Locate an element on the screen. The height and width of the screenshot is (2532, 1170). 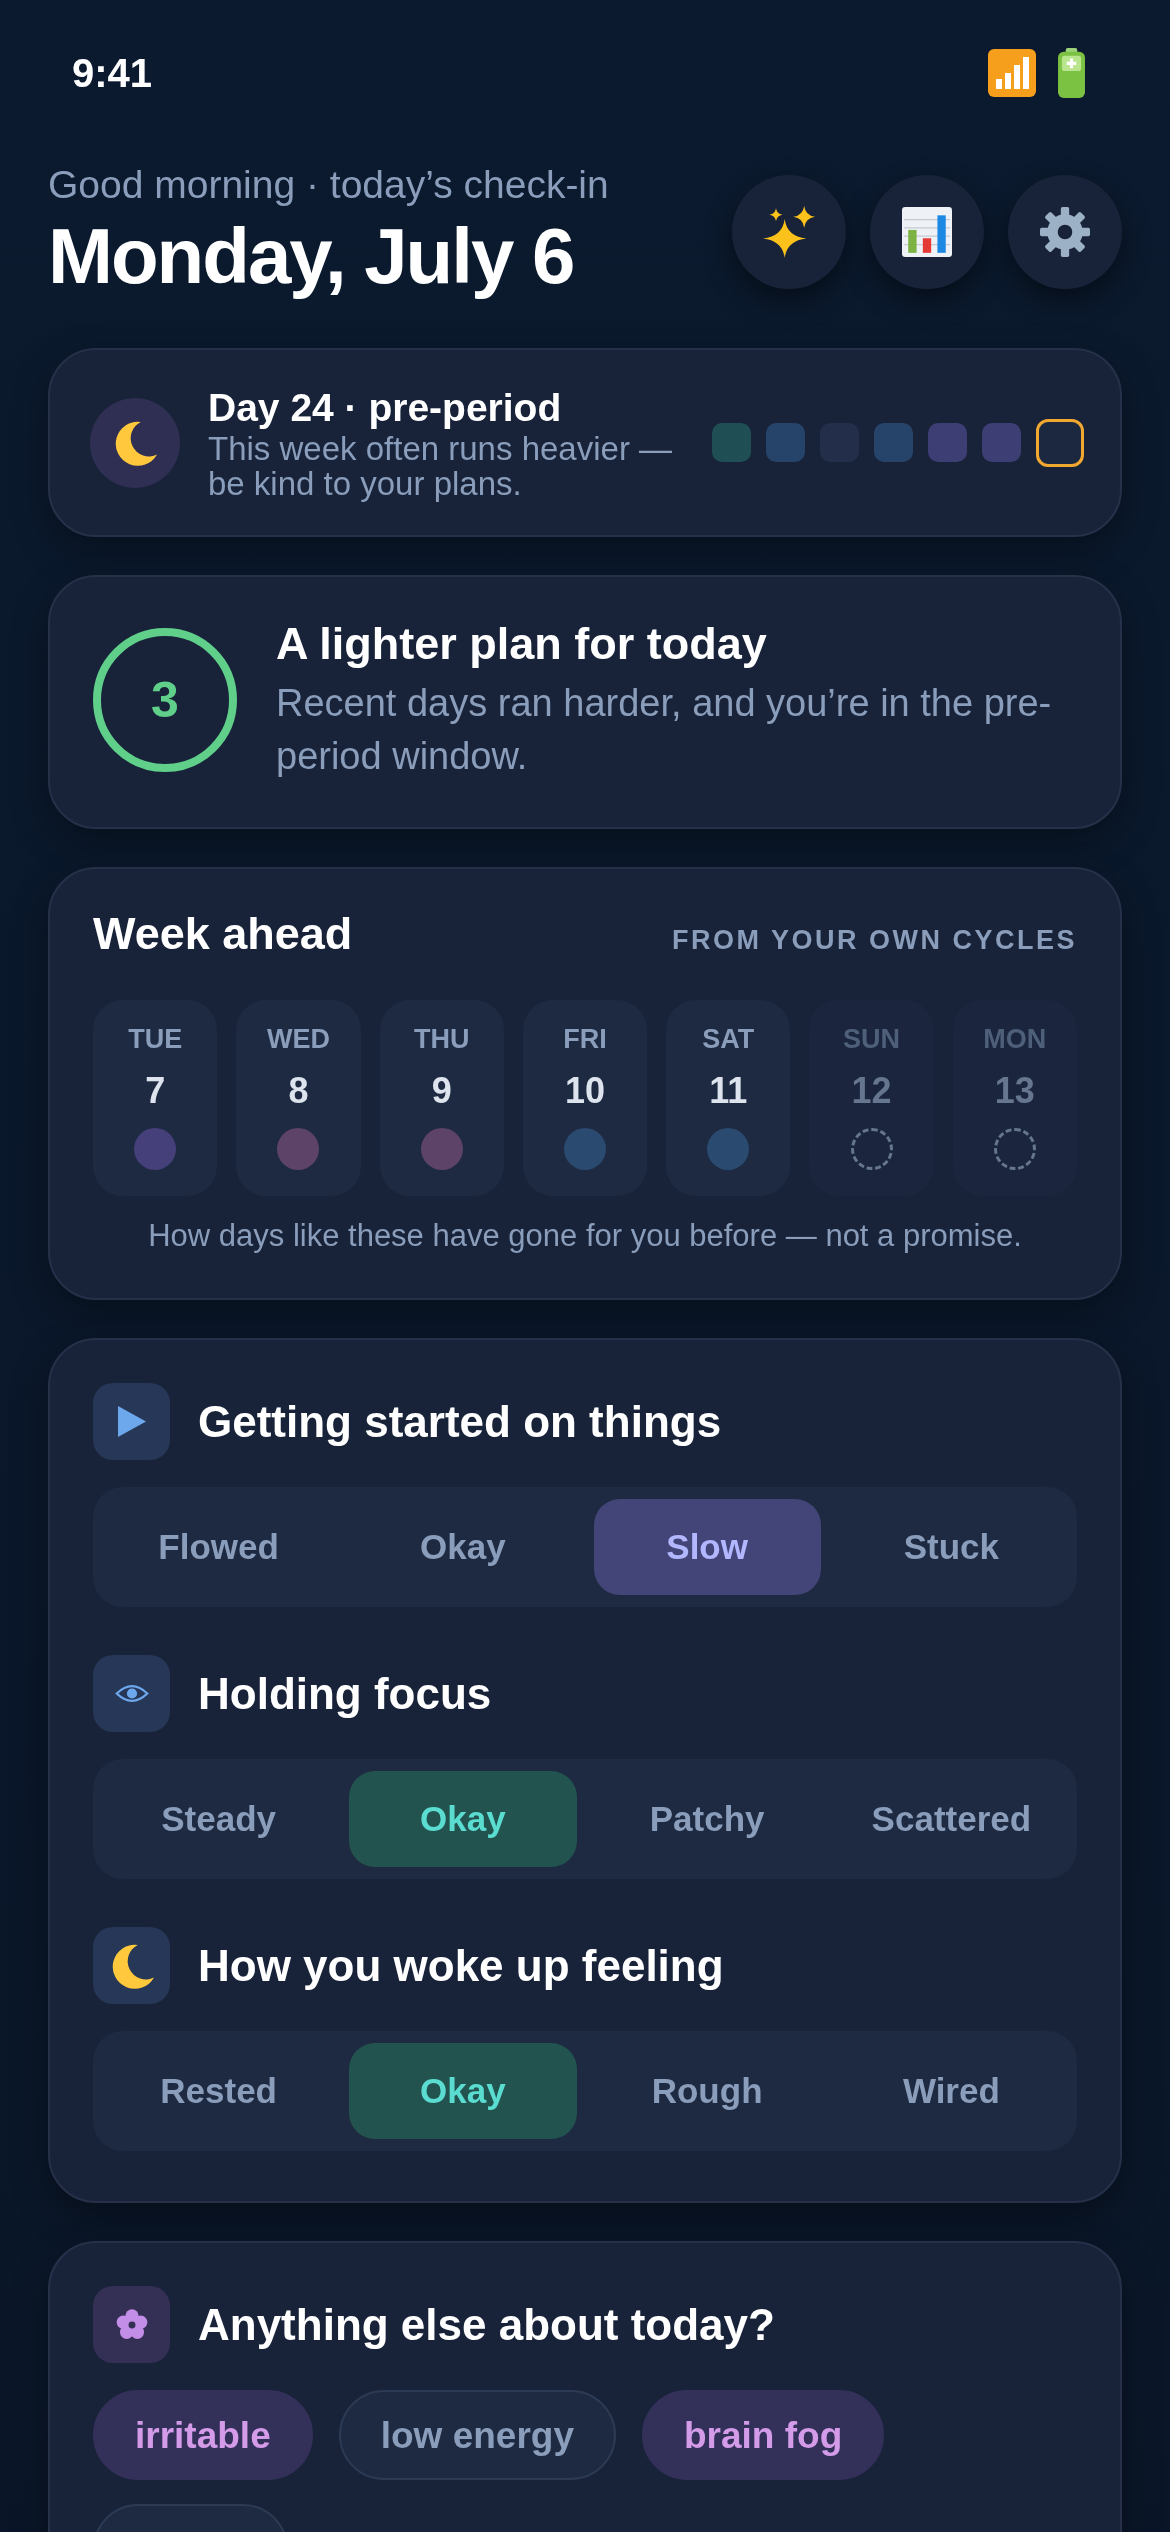
day-tile: THU 9 is located at coordinates (441, 1098).